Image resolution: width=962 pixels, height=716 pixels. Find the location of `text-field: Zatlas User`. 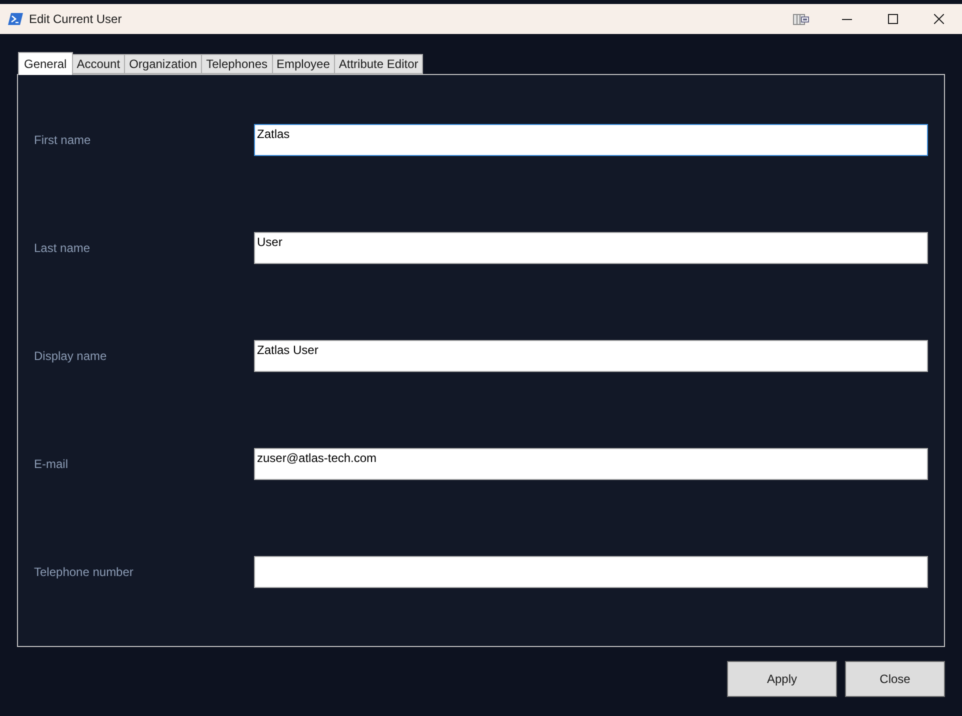

text-field: Zatlas User is located at coordinates (591, 356).